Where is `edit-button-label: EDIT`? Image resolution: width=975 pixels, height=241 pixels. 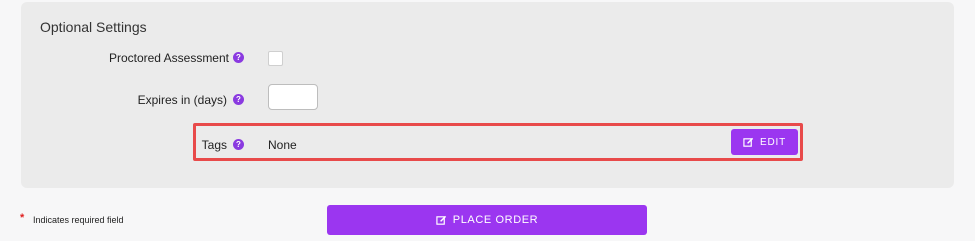
edit-button-label: EDIT is located at coordinates (773, 142).